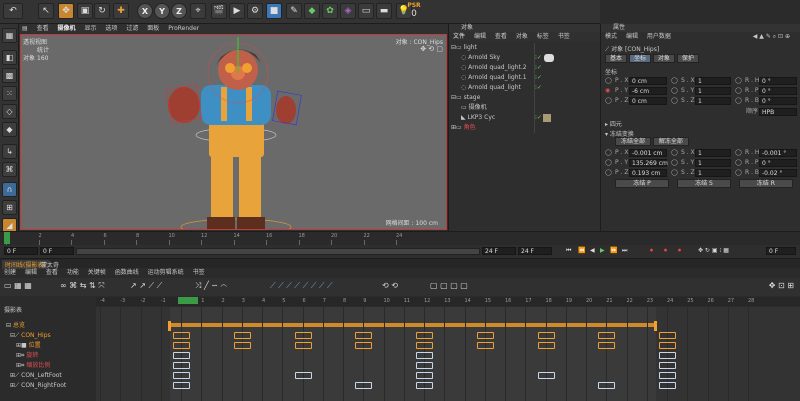 The image size is (800, 401). I want to click on fs-y-field: 1, so click(713, 163).